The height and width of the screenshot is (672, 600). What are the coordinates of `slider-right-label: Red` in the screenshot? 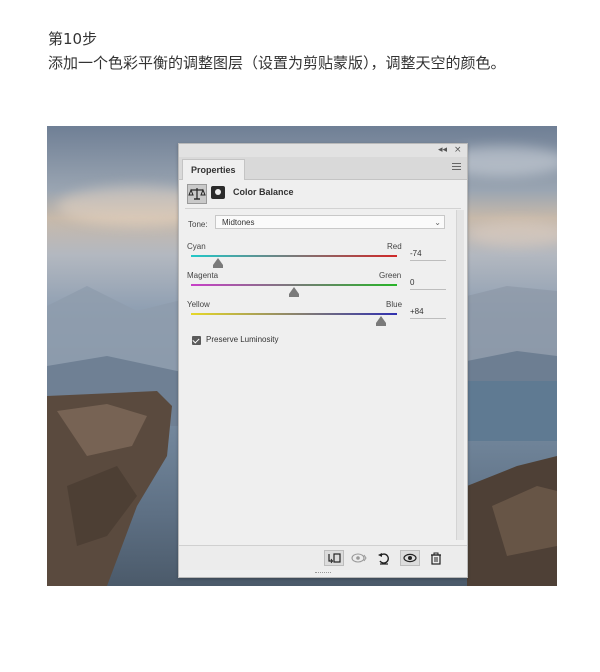 It's located at (394, 246).